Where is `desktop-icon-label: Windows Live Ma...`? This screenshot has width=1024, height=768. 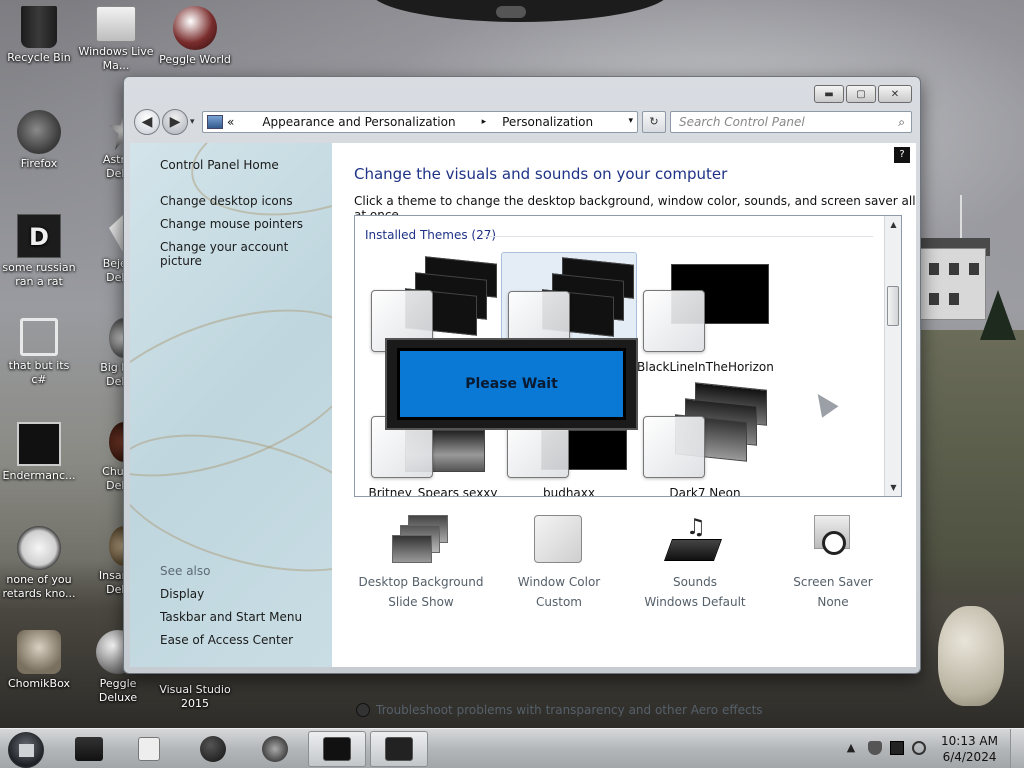
desktop-icon-label: Windows Live Ma... is located at coordinates (116, 58).